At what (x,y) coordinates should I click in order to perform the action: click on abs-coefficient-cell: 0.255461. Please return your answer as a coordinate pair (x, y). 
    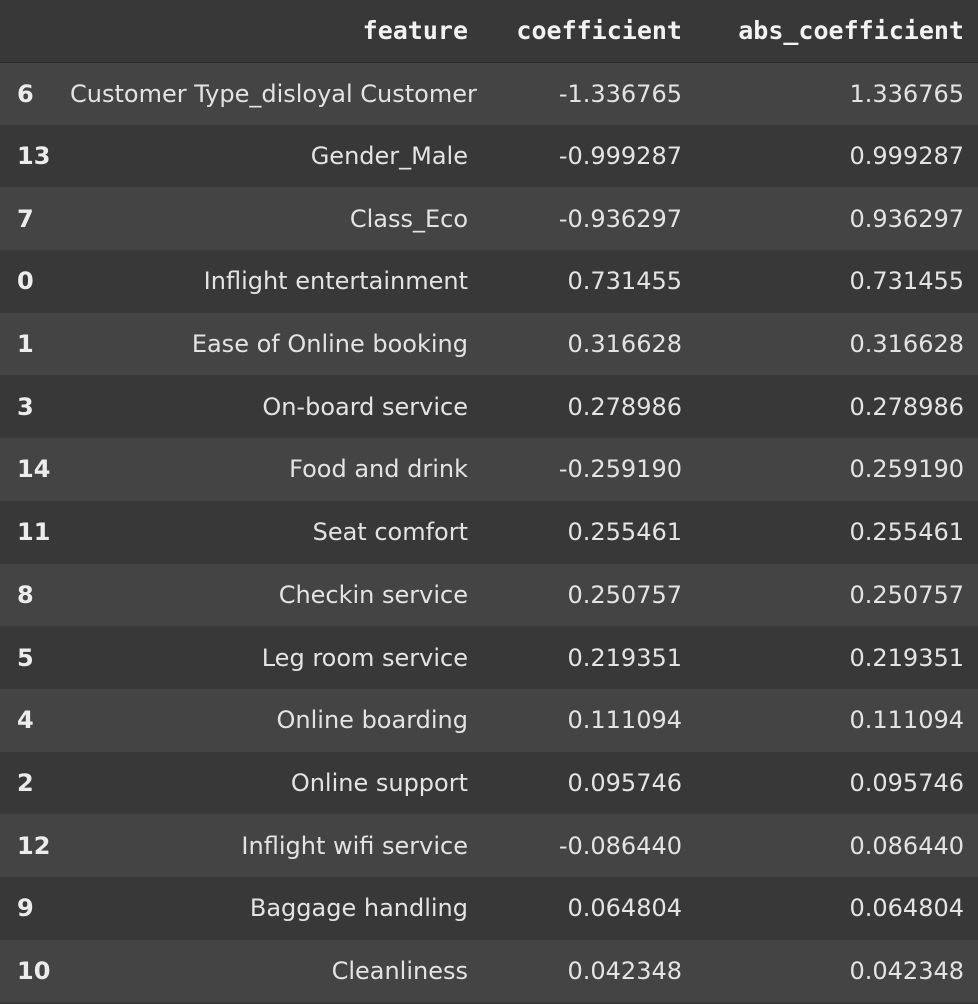
    Looking at the image, I should click on (906, 532).